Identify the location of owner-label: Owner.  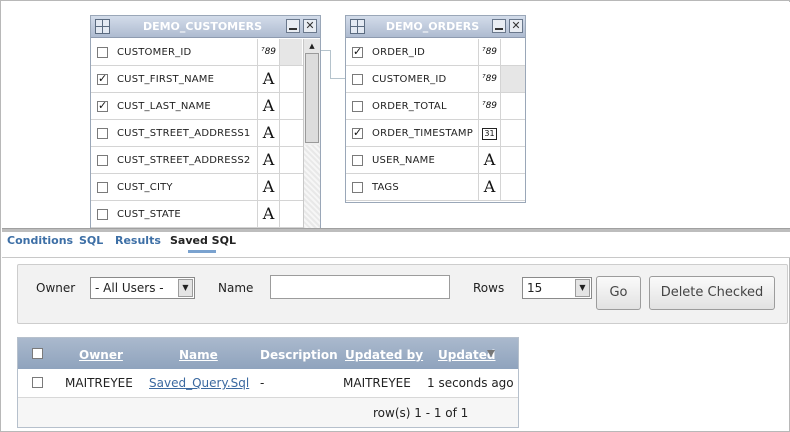
(56, 288).